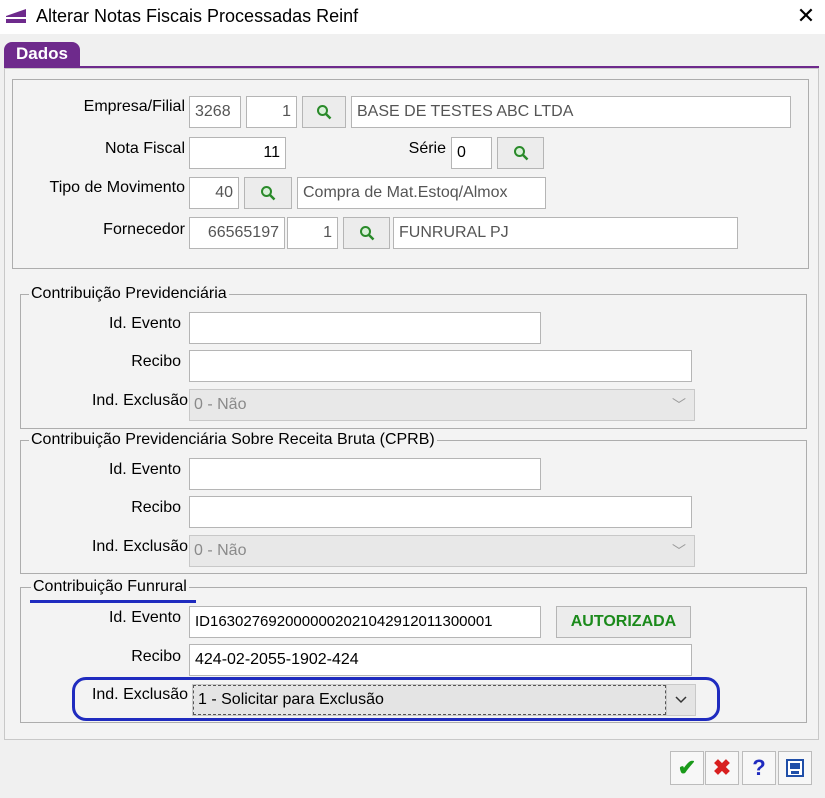 This screenshot has height=798, width=825. I want to click on empresa-name-field: BASE DE TESTES ABC LTDA, so click(571, 112).